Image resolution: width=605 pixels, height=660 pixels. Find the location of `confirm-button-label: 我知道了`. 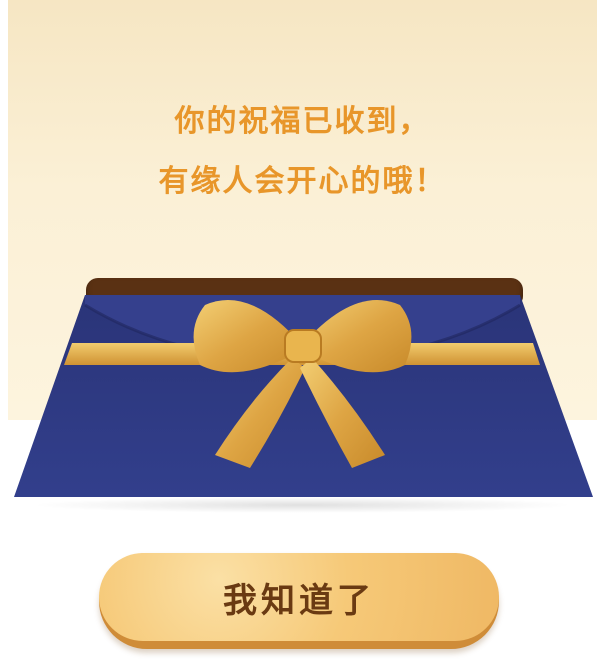

confirm-button-label: 我知道了 is located at coordinates (299, 600).